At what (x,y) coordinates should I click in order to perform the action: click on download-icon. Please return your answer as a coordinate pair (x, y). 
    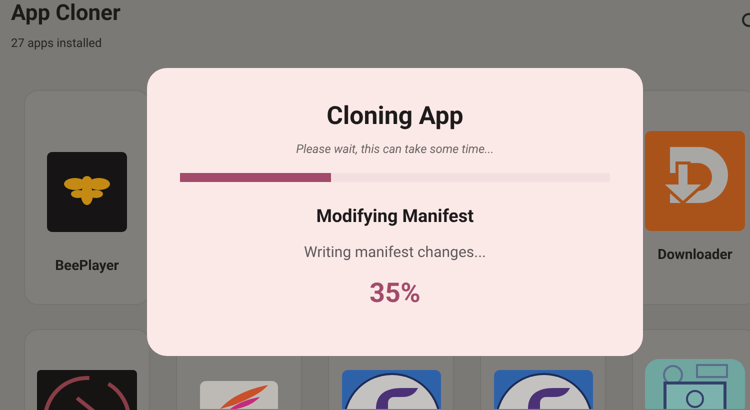
    Looking at the image, I should click on (695, 181).